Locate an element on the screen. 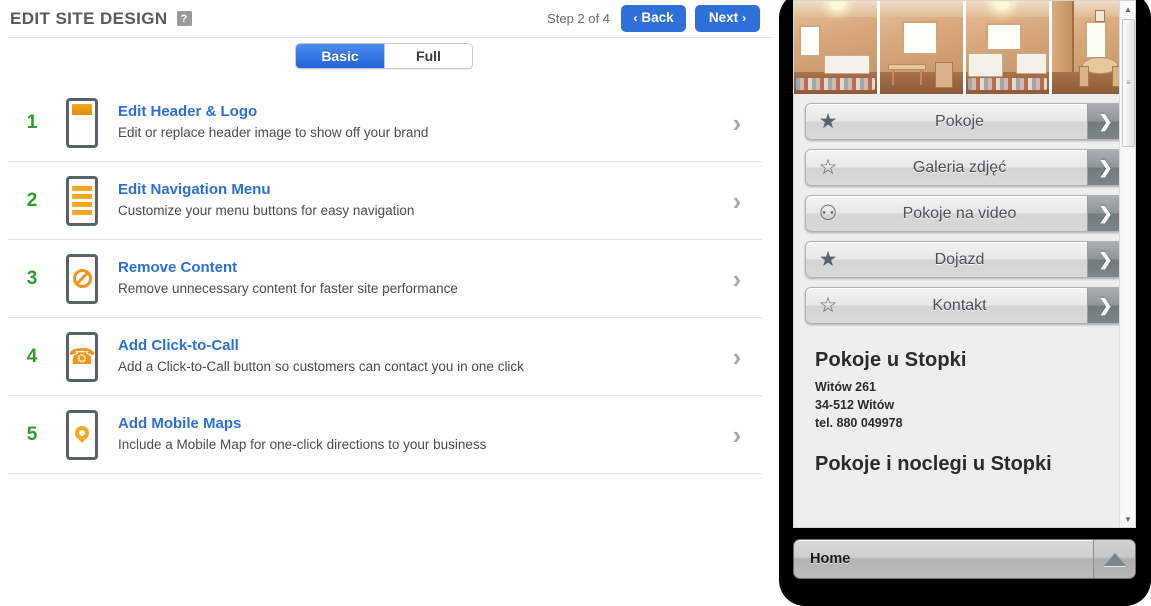 Image resolution: width=1151 pixels, height=606 pixels. tab-full: Full is located at coordinates (428, 56).